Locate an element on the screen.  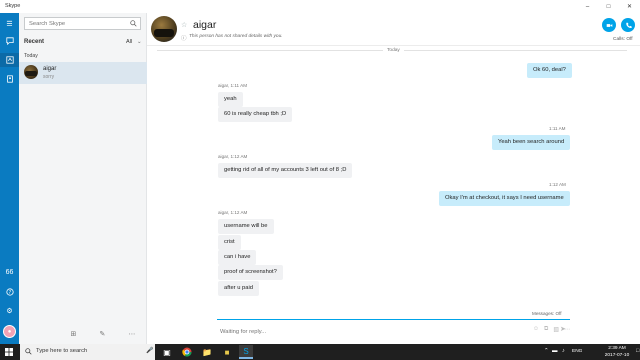
message-bubble-outgoing: Yeah been search around is located at coordinates (531, 142).